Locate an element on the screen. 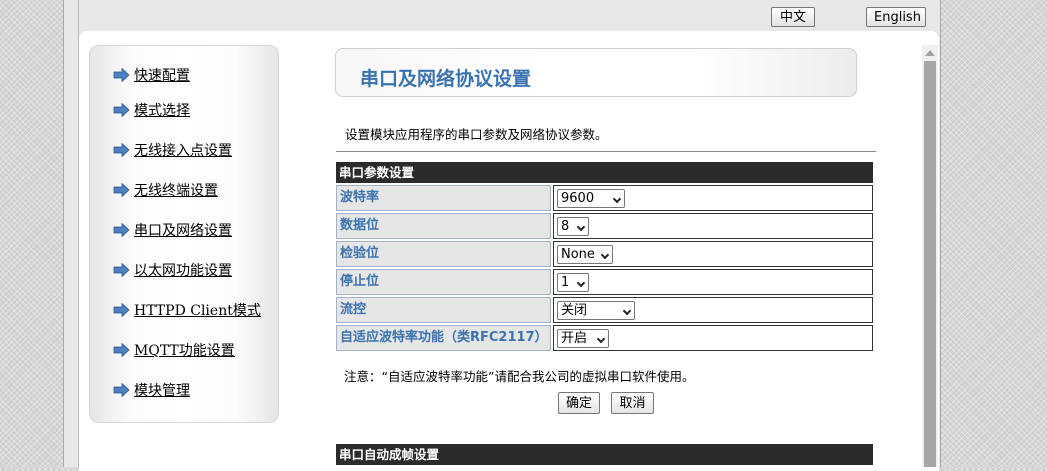  vertical-scrollbar is located at coordinates (930, 256).